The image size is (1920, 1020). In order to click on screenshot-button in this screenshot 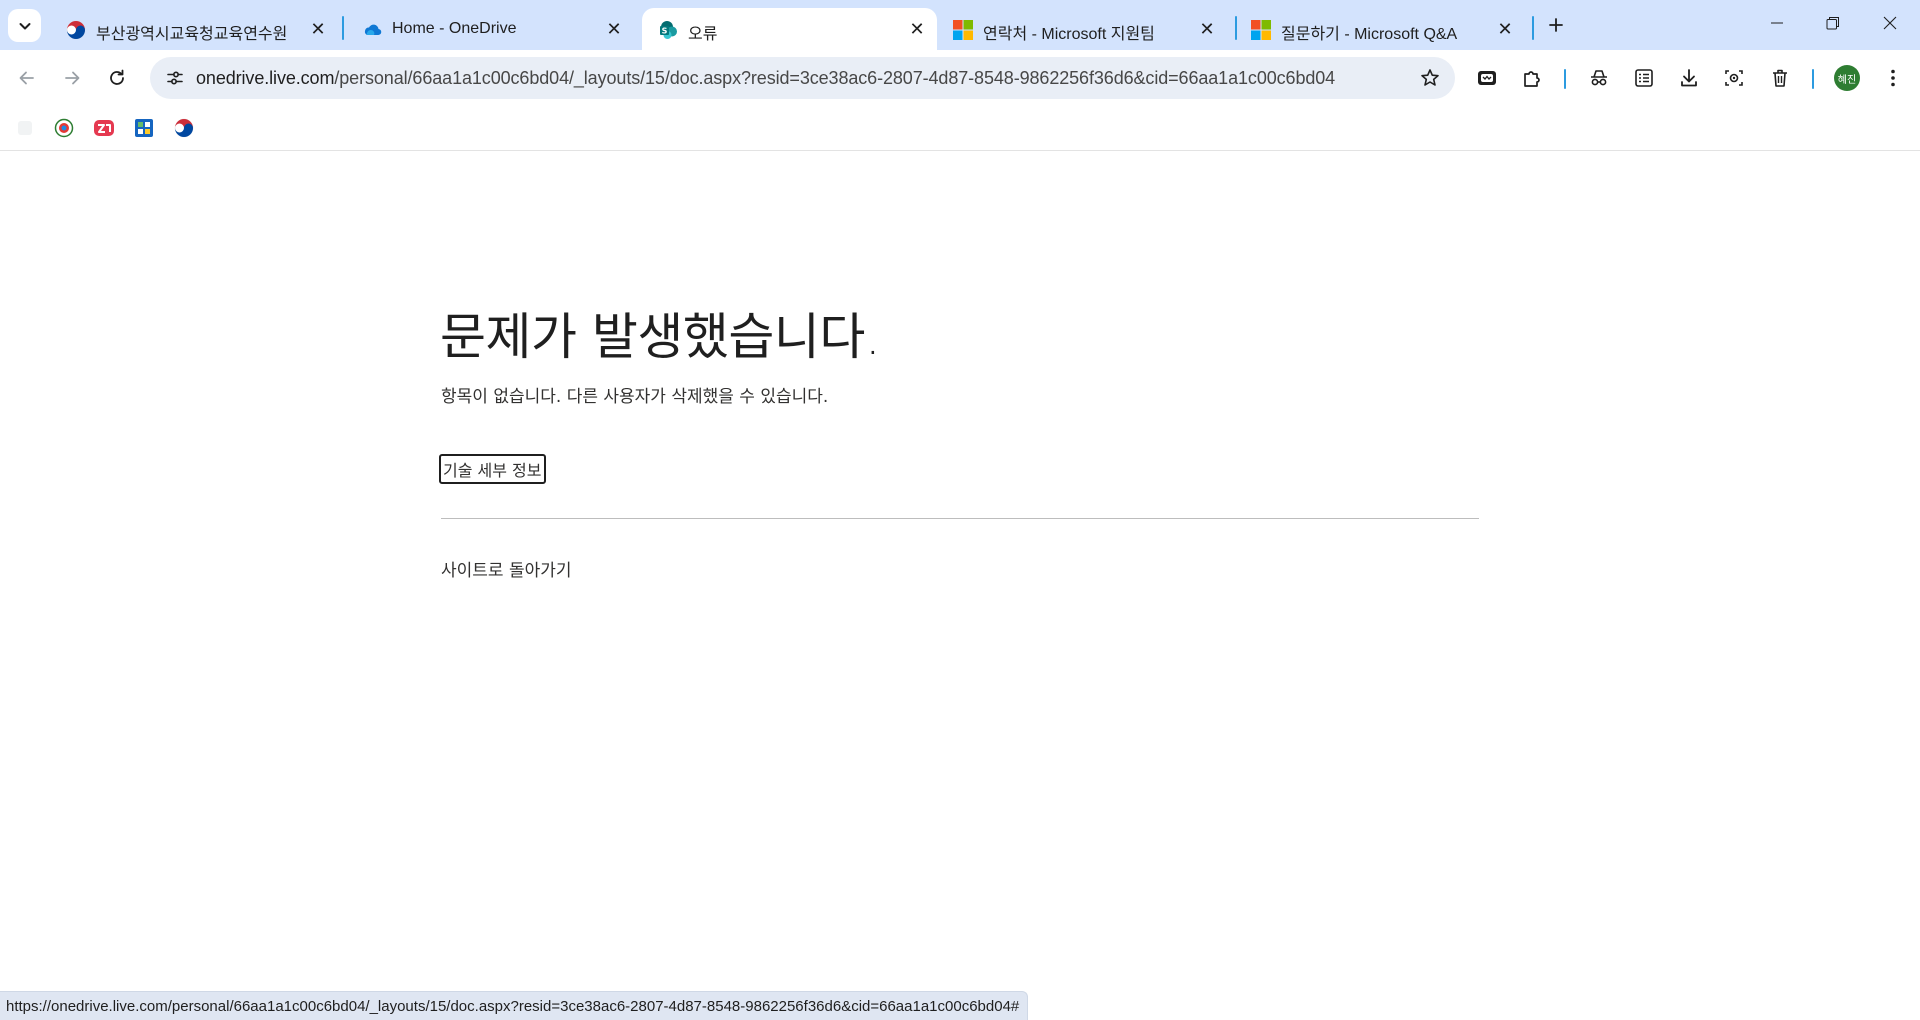, I will do `click(1734, 78)`.